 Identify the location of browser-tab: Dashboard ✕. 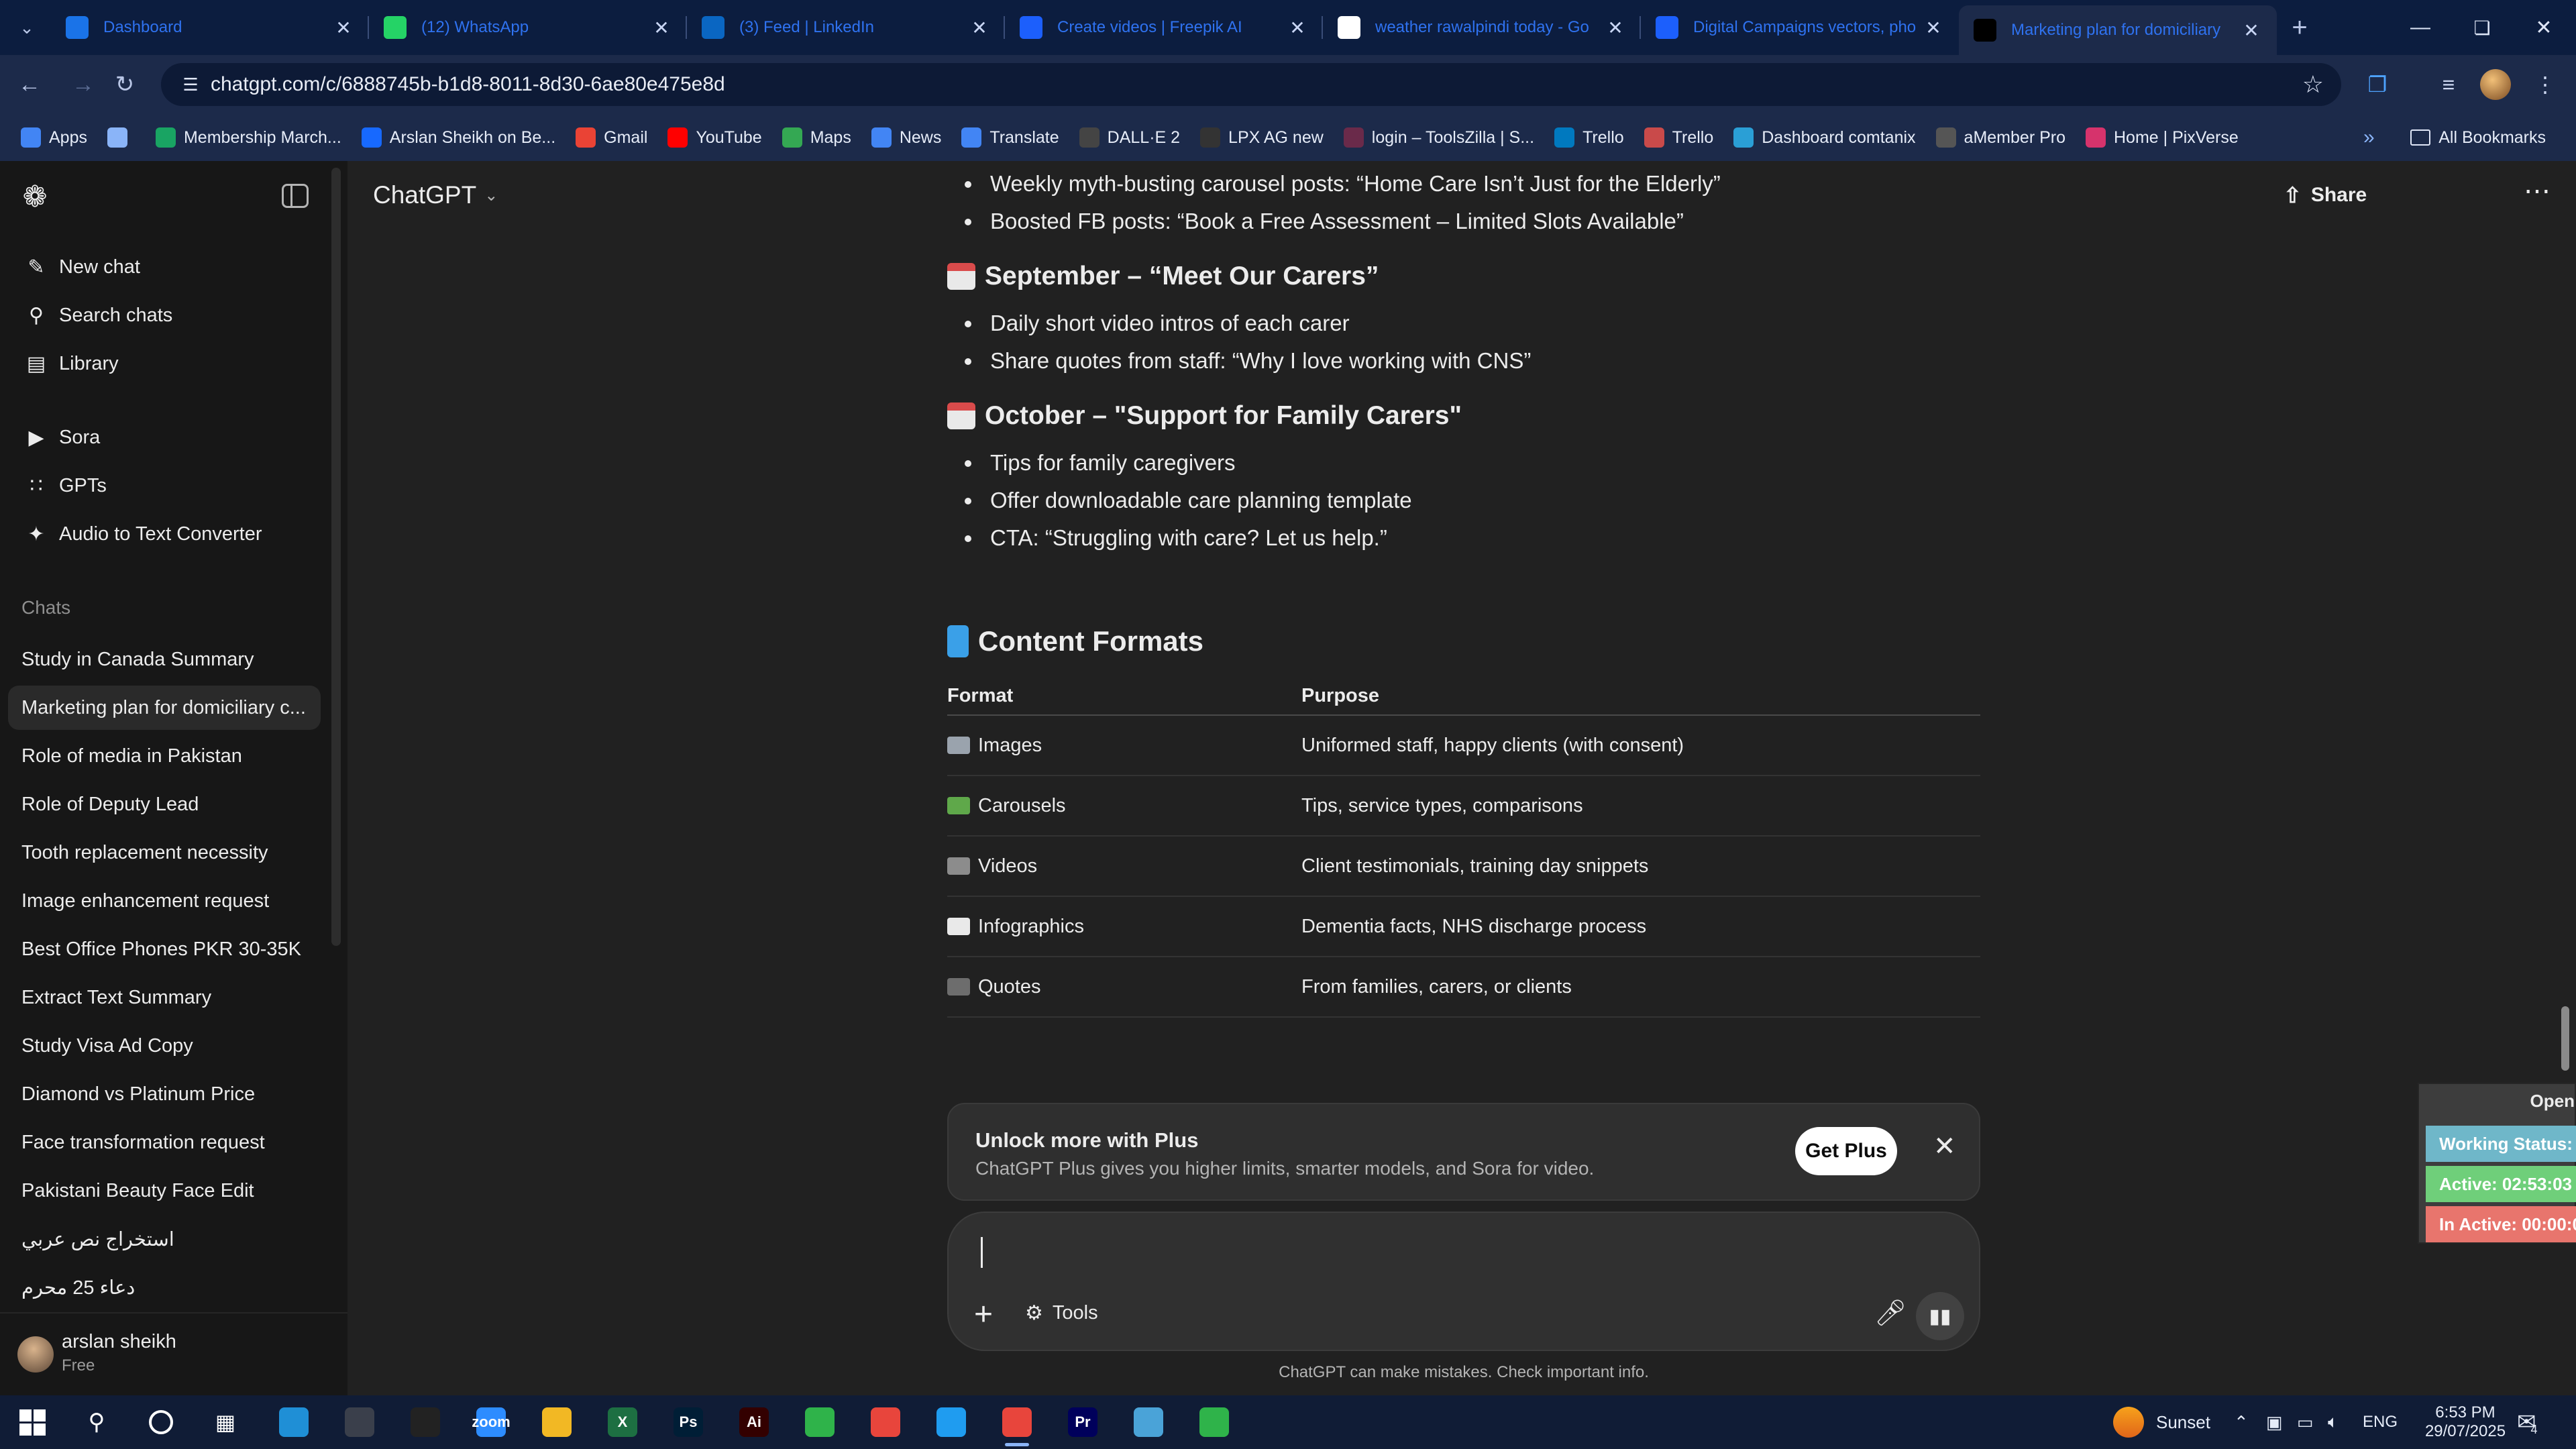
(210, 27).